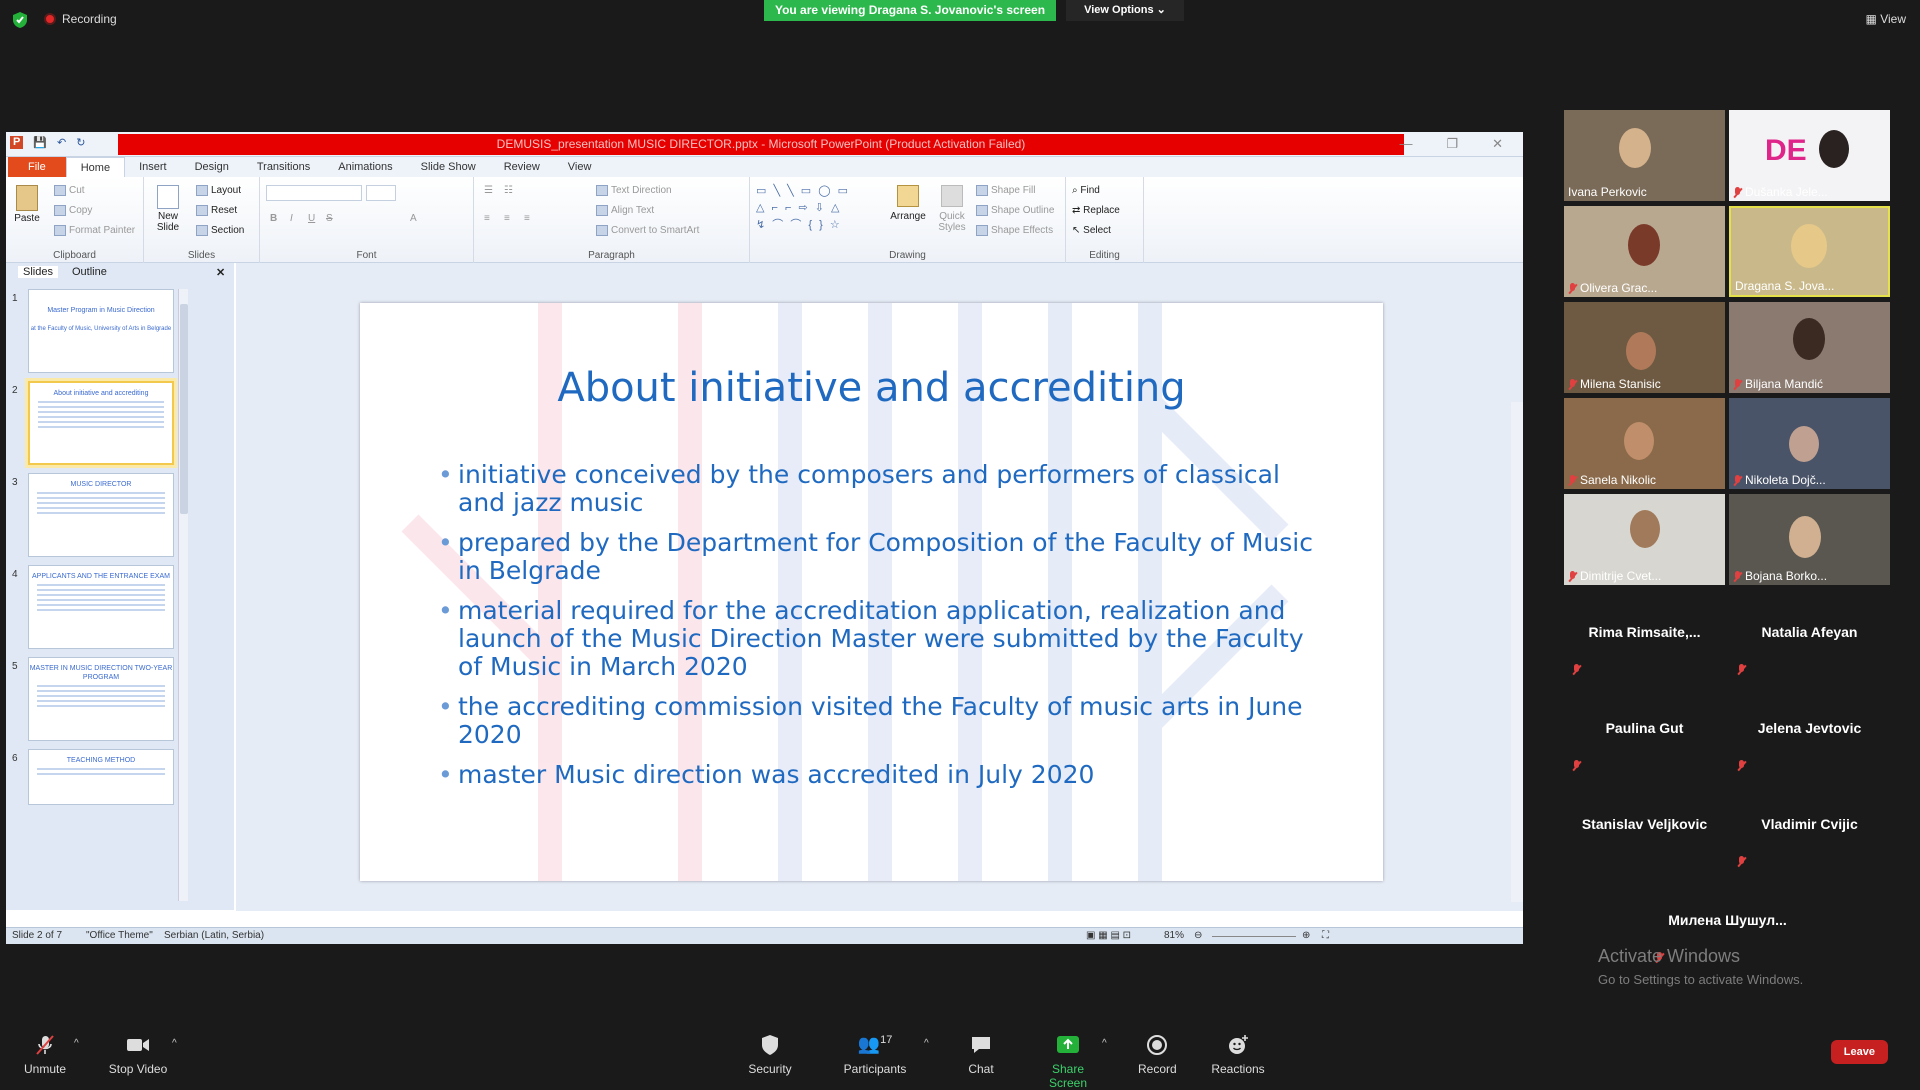 The image size is (1920, 1090). What do you see at coordinates (1497, 144) in the screenshot?
I see `close-icon: ✕` at bounding box center [1497, 144].